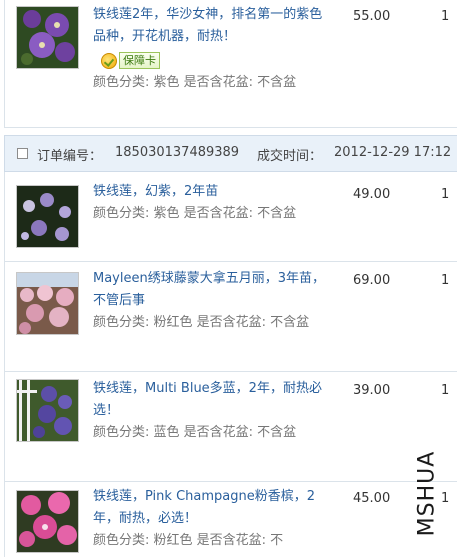 The width and height of the screenshot is (457, 557). I want to click on product-title-link: Mayleen绣球藤蒙大拿五月丽，3年苗，不管后事, so click(209, 290).